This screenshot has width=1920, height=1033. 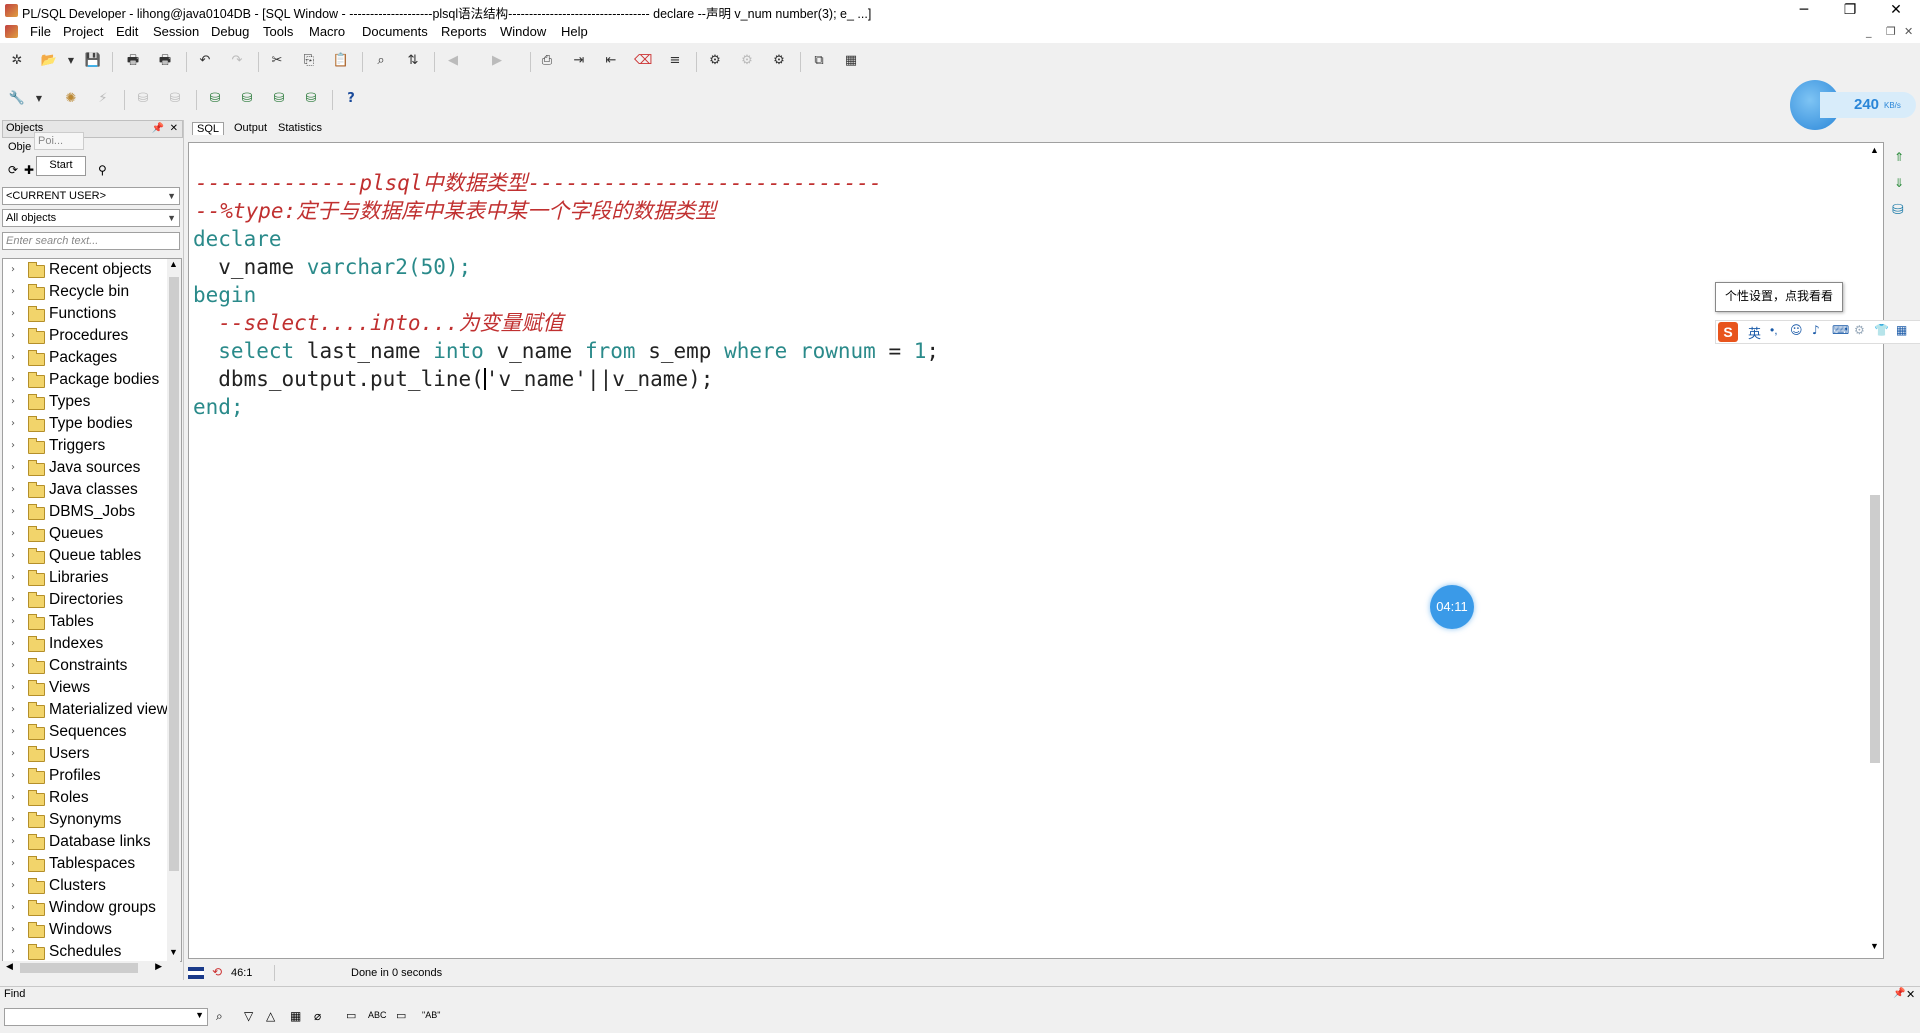 What do you see at coordinates (175, 99) in the screenshot?
I see `rollback-icon: ⛁` at bounding box center [175, 99].